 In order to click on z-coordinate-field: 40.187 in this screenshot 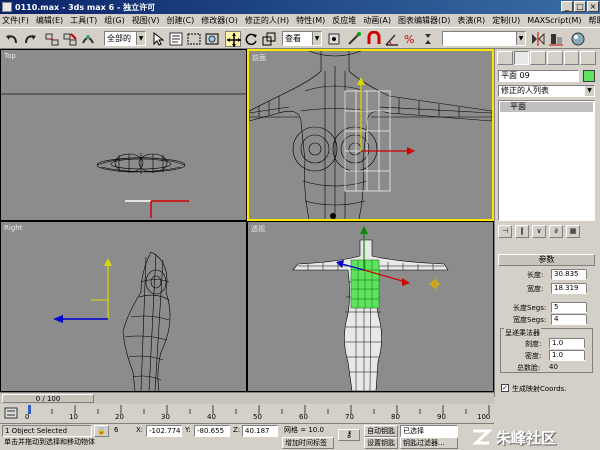, I will do `click(260, 431)`.